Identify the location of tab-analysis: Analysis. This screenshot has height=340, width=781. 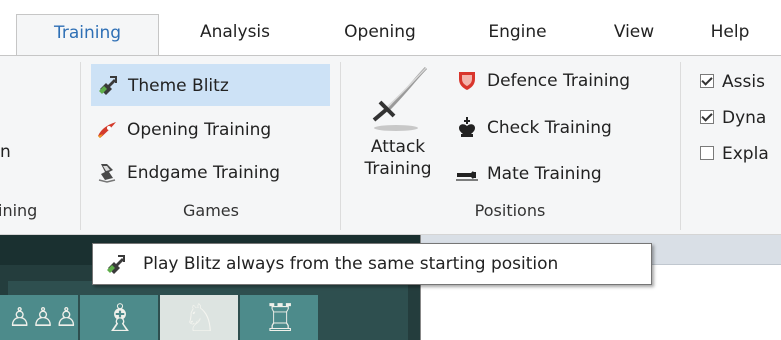
(235, 35).